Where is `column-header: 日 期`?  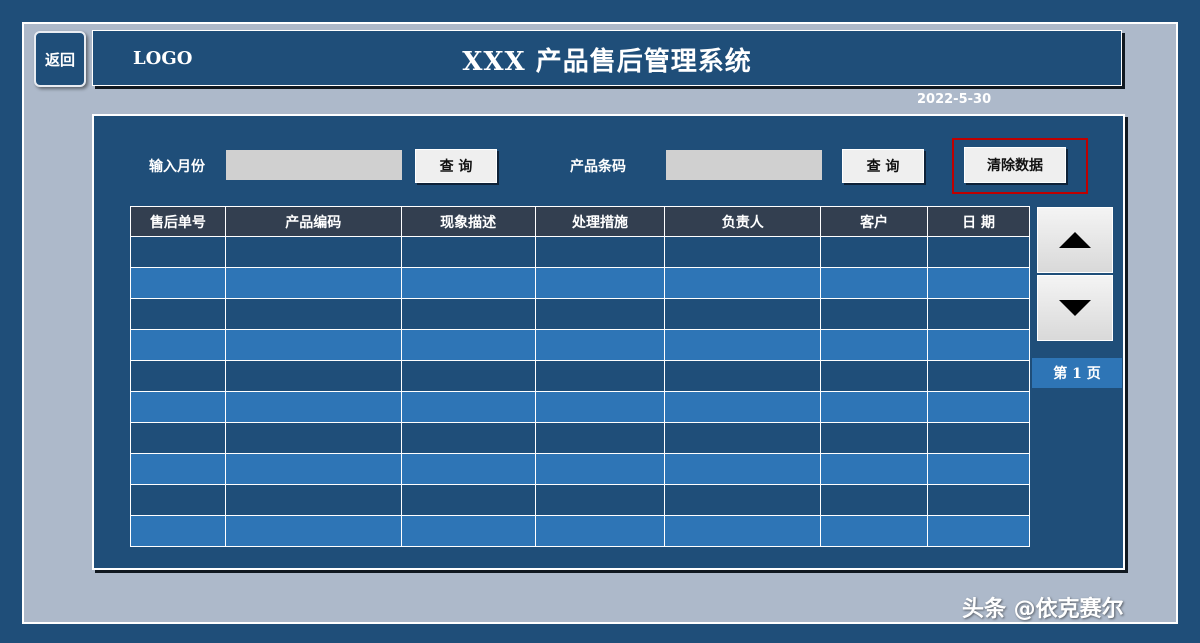 column-header: 日 期 is located at coordinates (978, 221).